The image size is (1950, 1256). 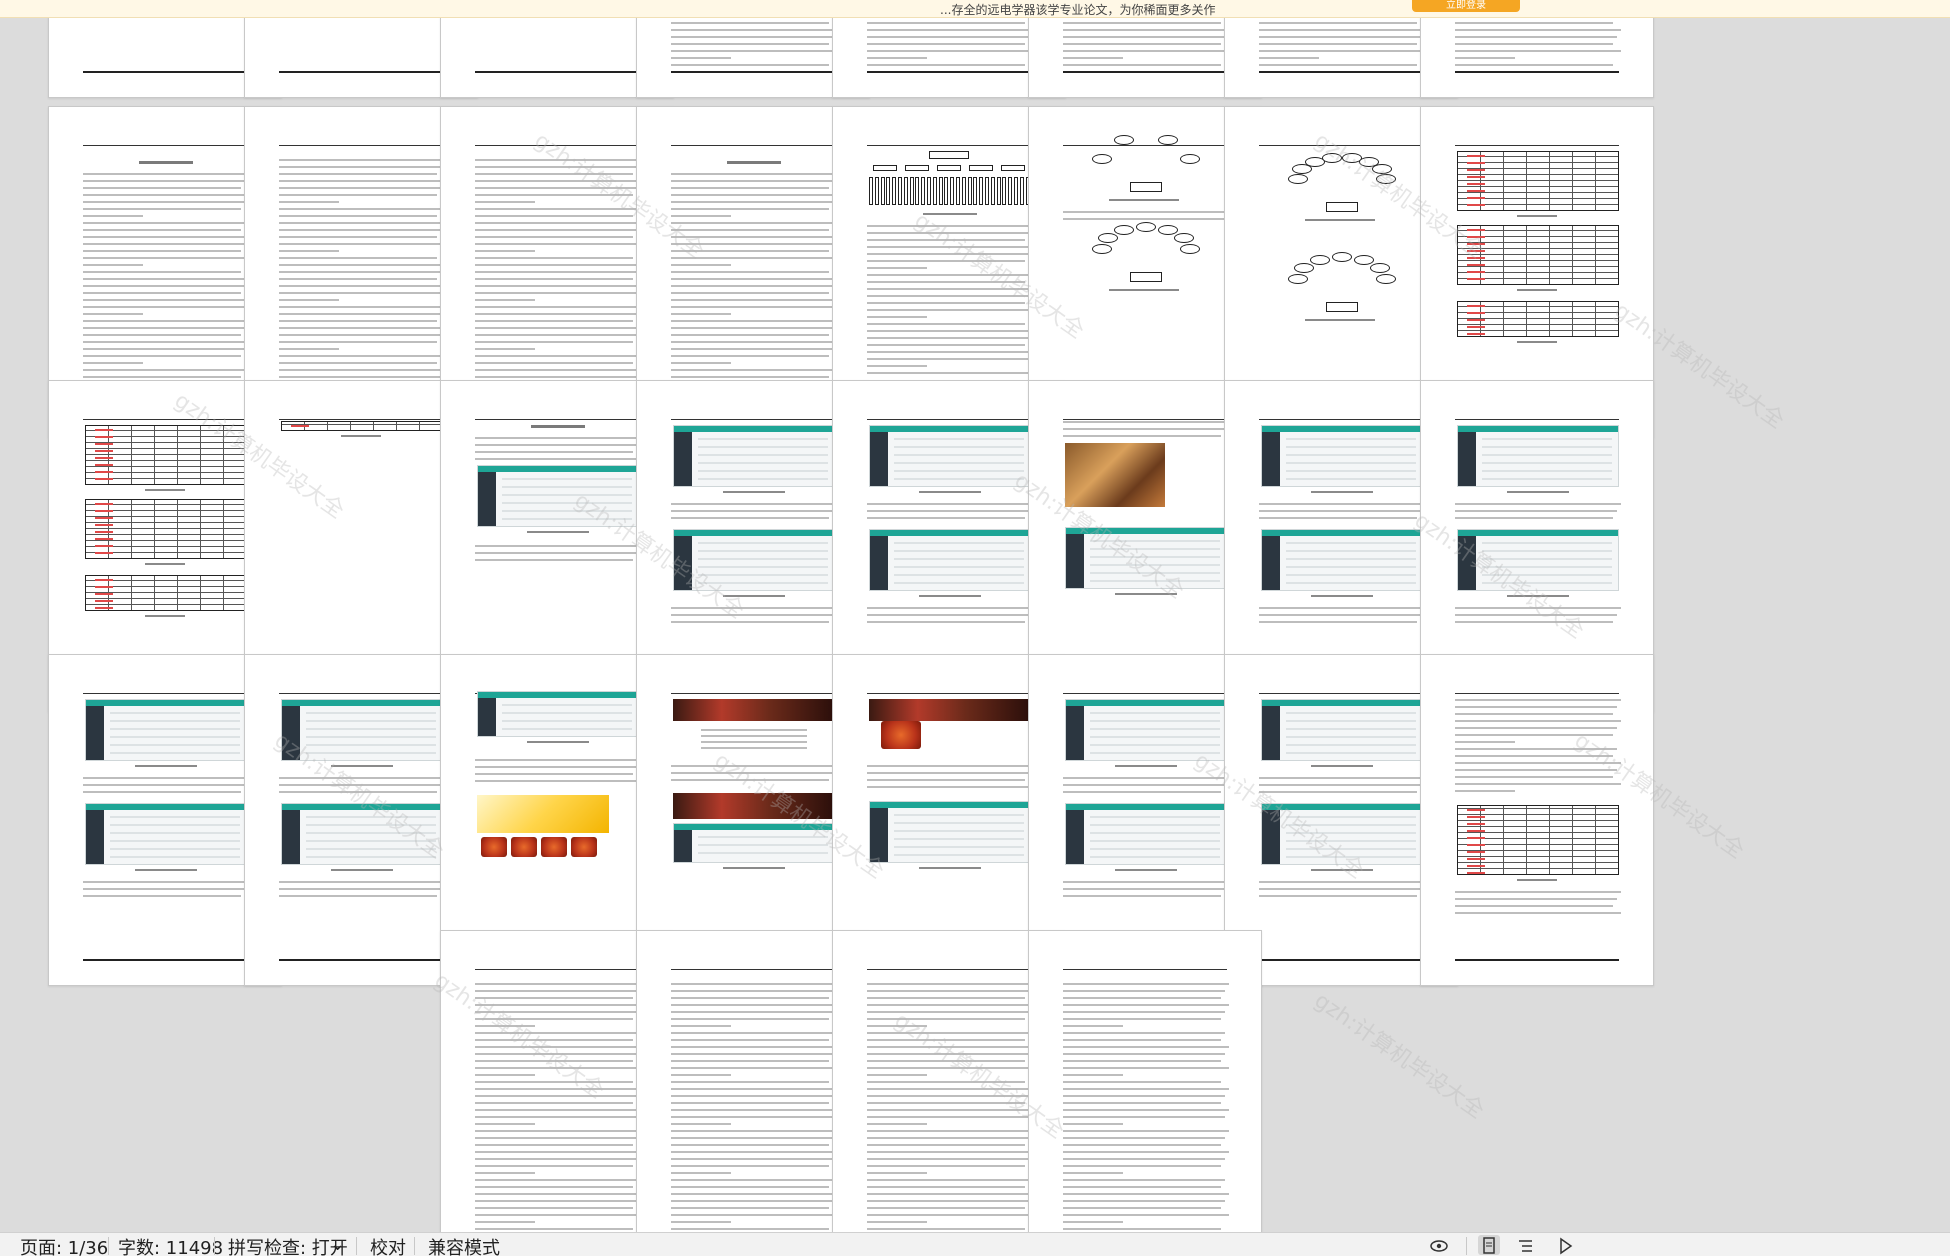 I want to click on restaurant-banner, so click(x=754, y=710).